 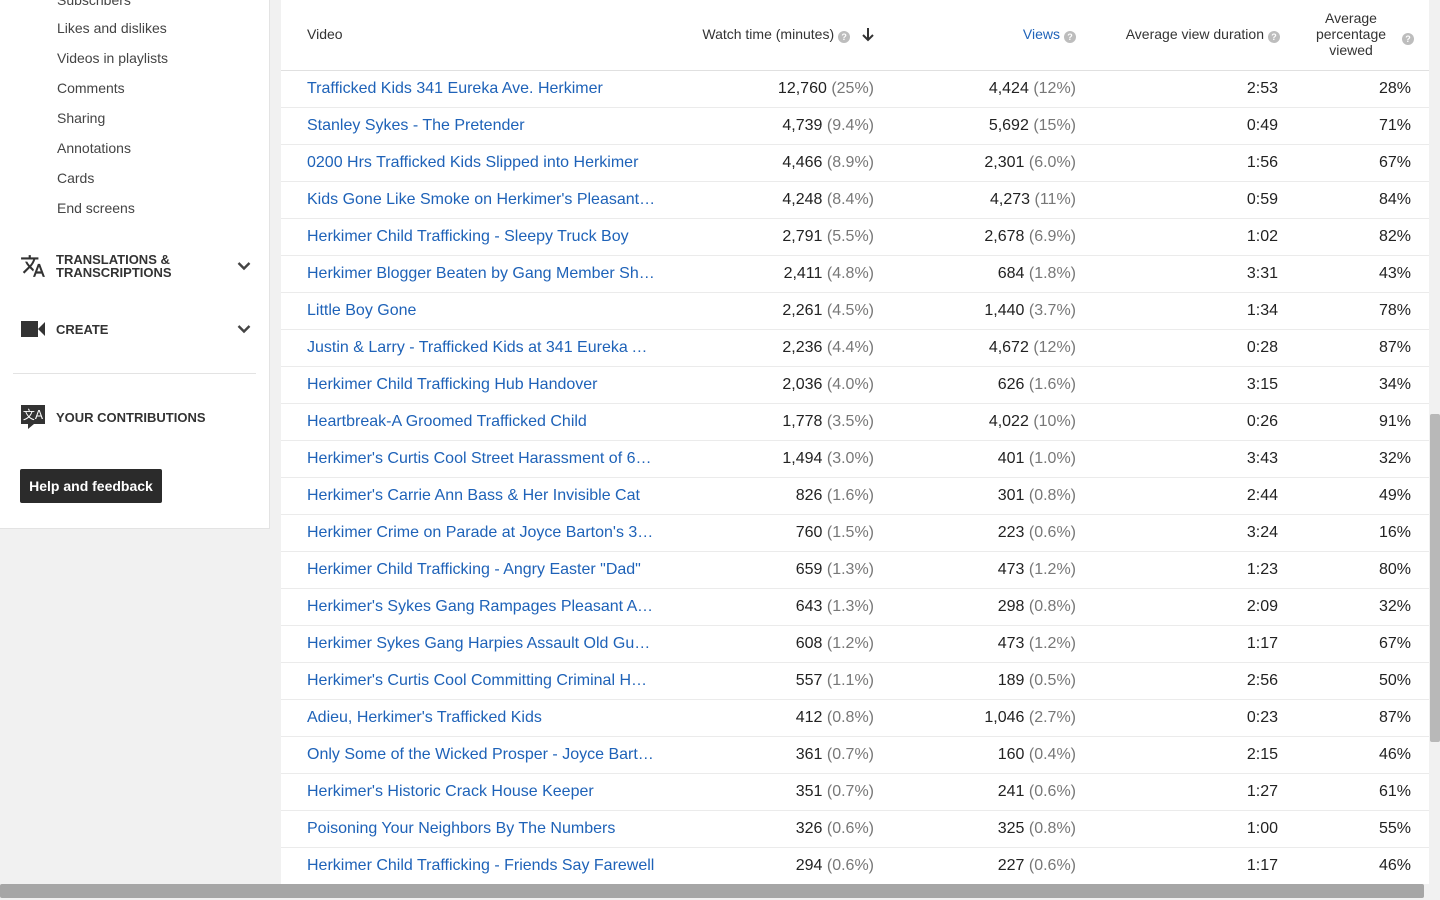 I want to click on watch-time-percent: (1.3%), so click(x=850, y=606).